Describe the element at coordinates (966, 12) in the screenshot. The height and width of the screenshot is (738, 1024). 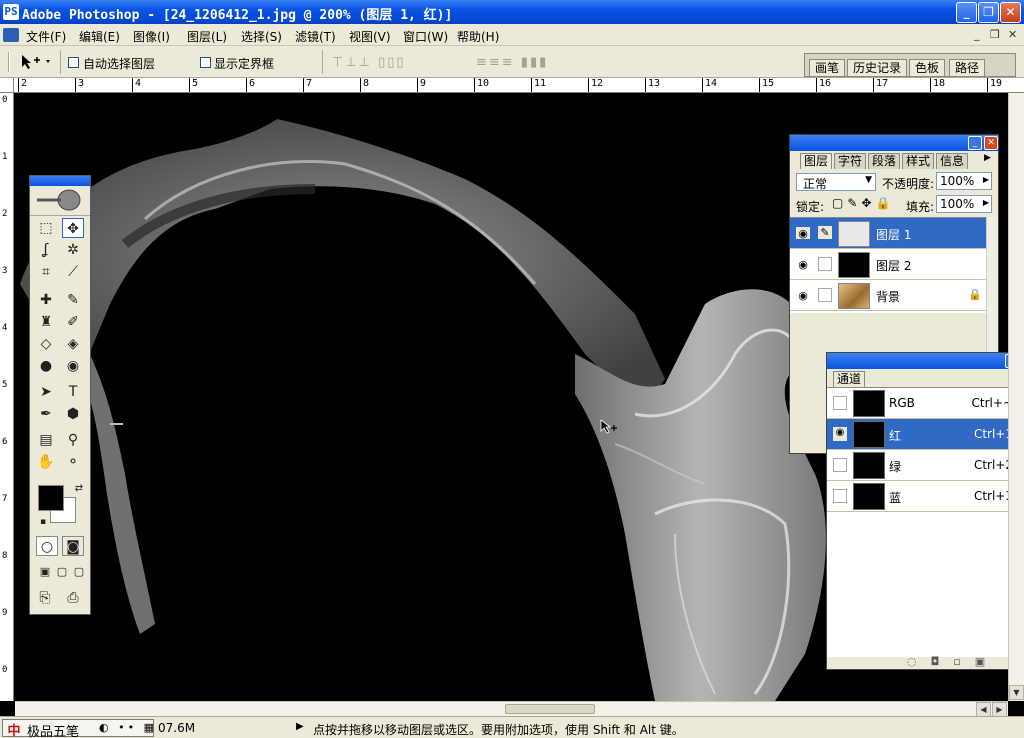
I see `minimize-button: _` at that location.